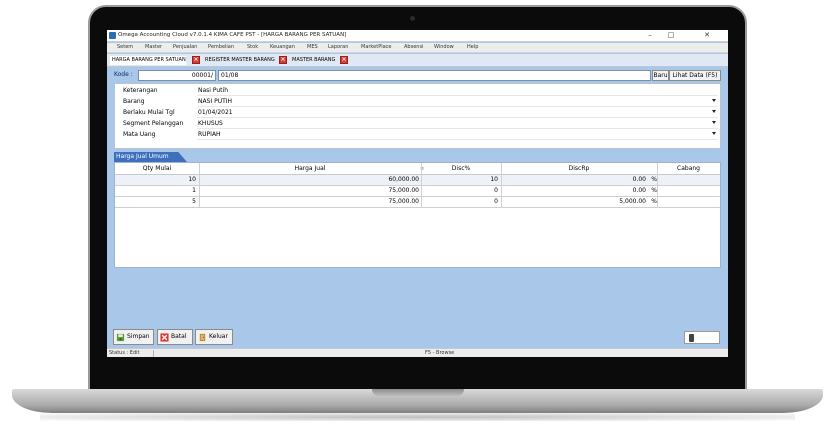 The height and width of the screenshot is (430, 835). Describe the element at coordinates (671, 35) in the screenshot. I see `maximize-button: □` at that location.